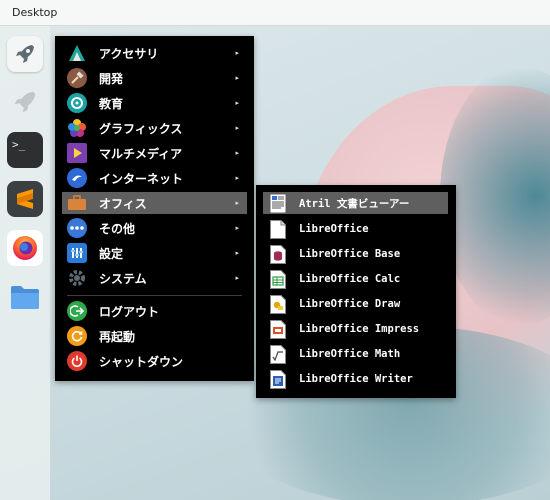 This screenshot has height=500, width=550. Describe the element at coordinates (350, 279) in the screenshot. I see `submenu-item-label: LibreOffice Calc` at that location.